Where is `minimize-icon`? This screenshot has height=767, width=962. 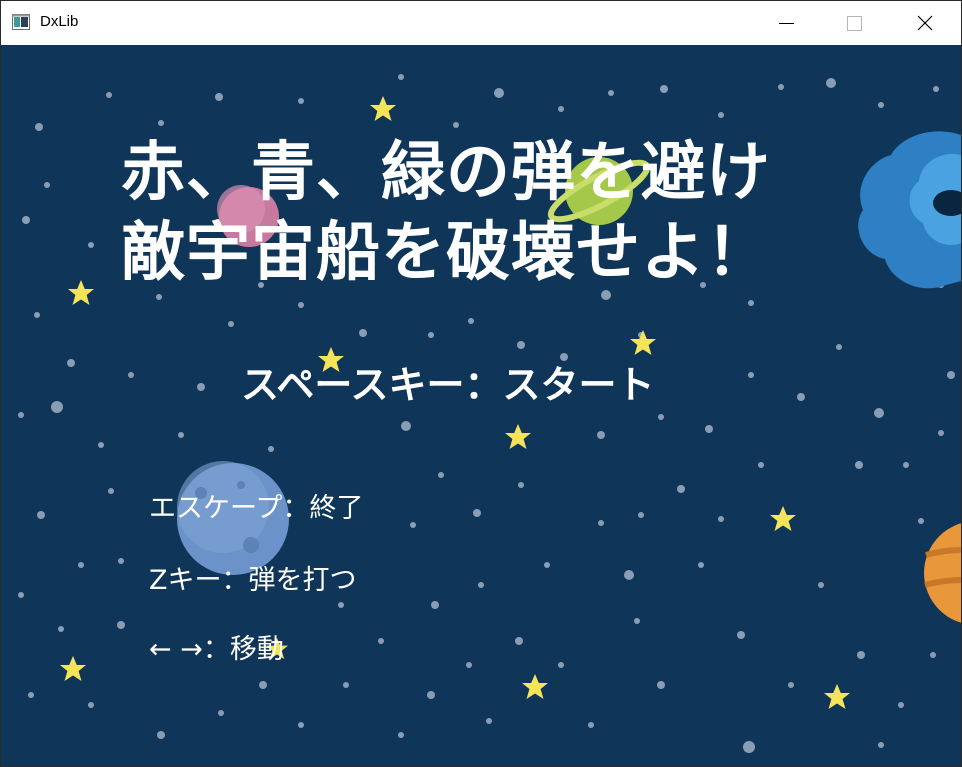
minimize-icon is located at coordinates (786, 23).